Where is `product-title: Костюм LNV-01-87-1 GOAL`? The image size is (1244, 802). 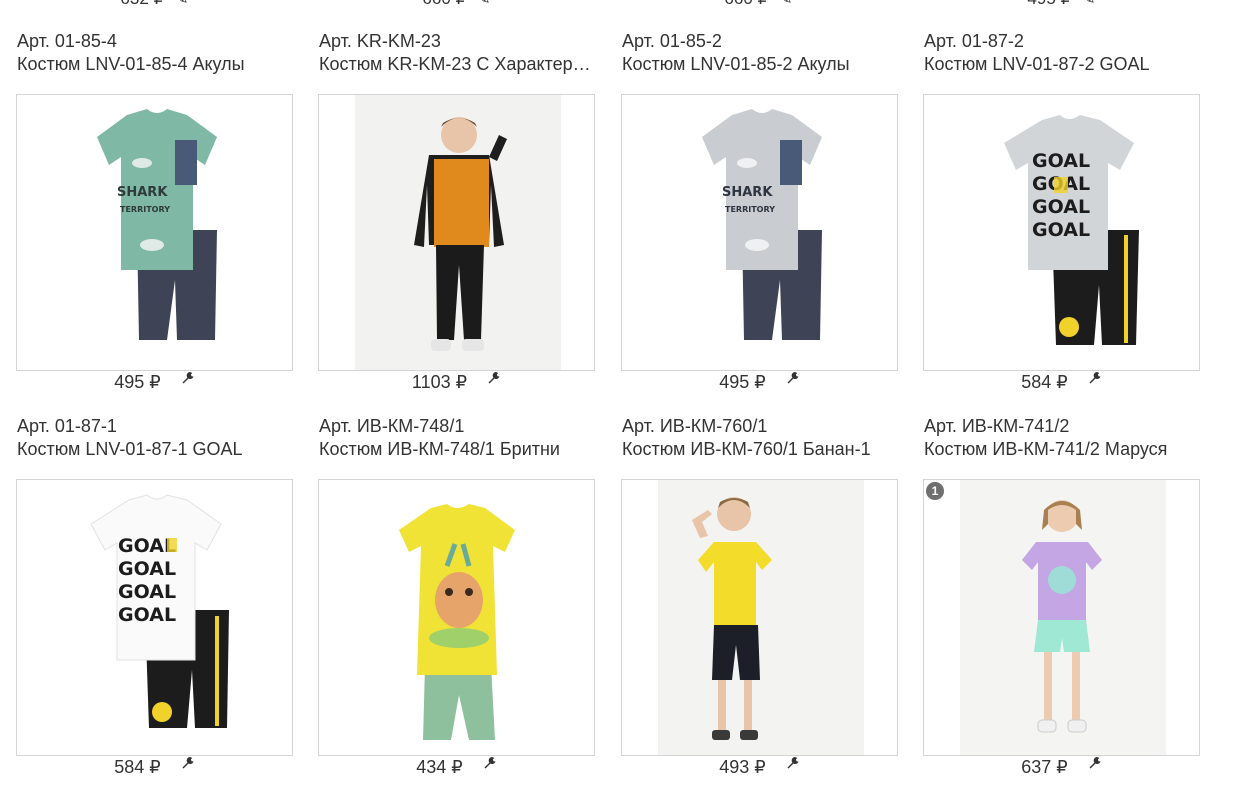
product-title: Костюм LNV-01-87-1 GOAL is located at coordinates (154, 449).